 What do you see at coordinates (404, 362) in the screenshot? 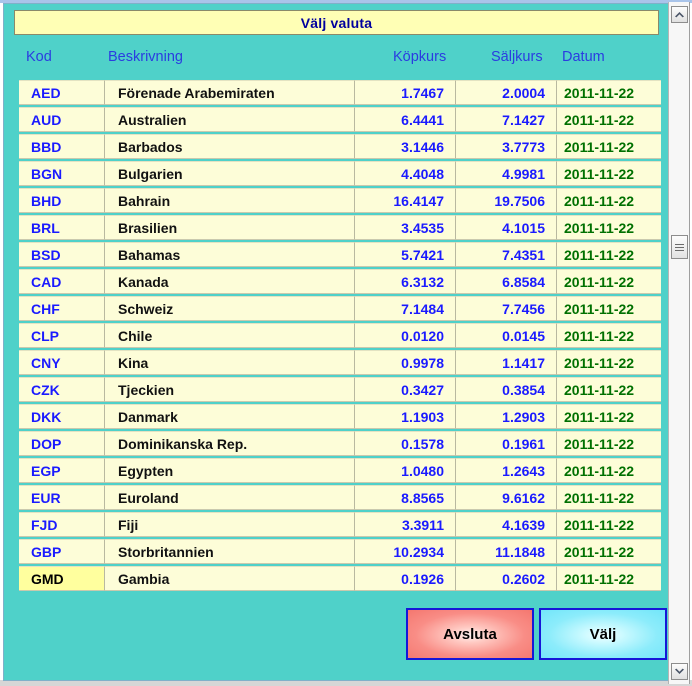
I see `cell-buy-rate: 0.9978` at bounding box center [404, 362].